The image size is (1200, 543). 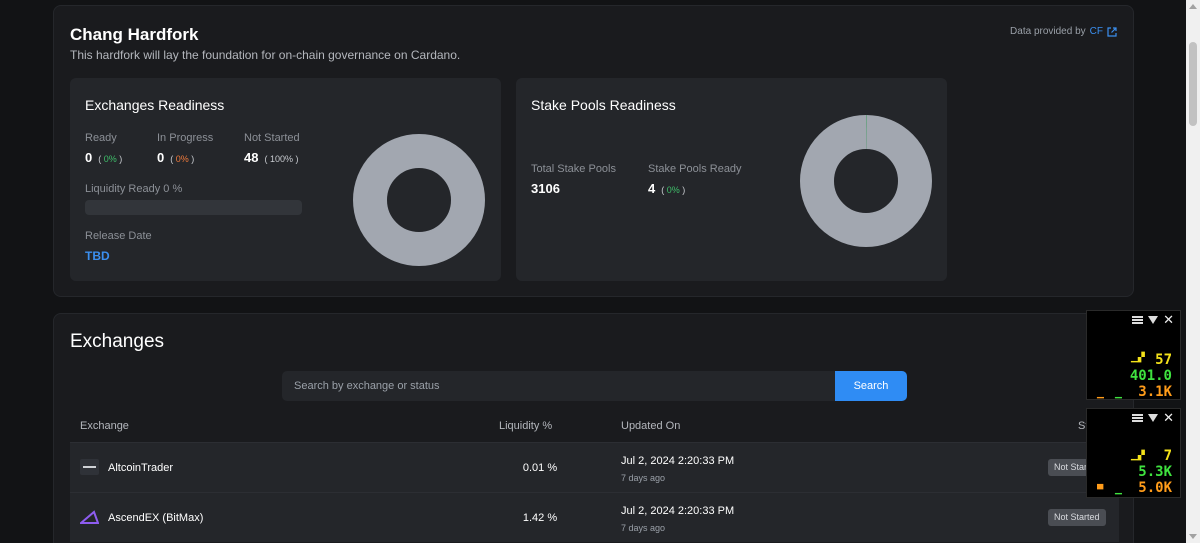 What do you see at coordinates (540, 468) in the screenshot?
I see `liquidity-value: 0.01 %` at bounding box center [540, 468].